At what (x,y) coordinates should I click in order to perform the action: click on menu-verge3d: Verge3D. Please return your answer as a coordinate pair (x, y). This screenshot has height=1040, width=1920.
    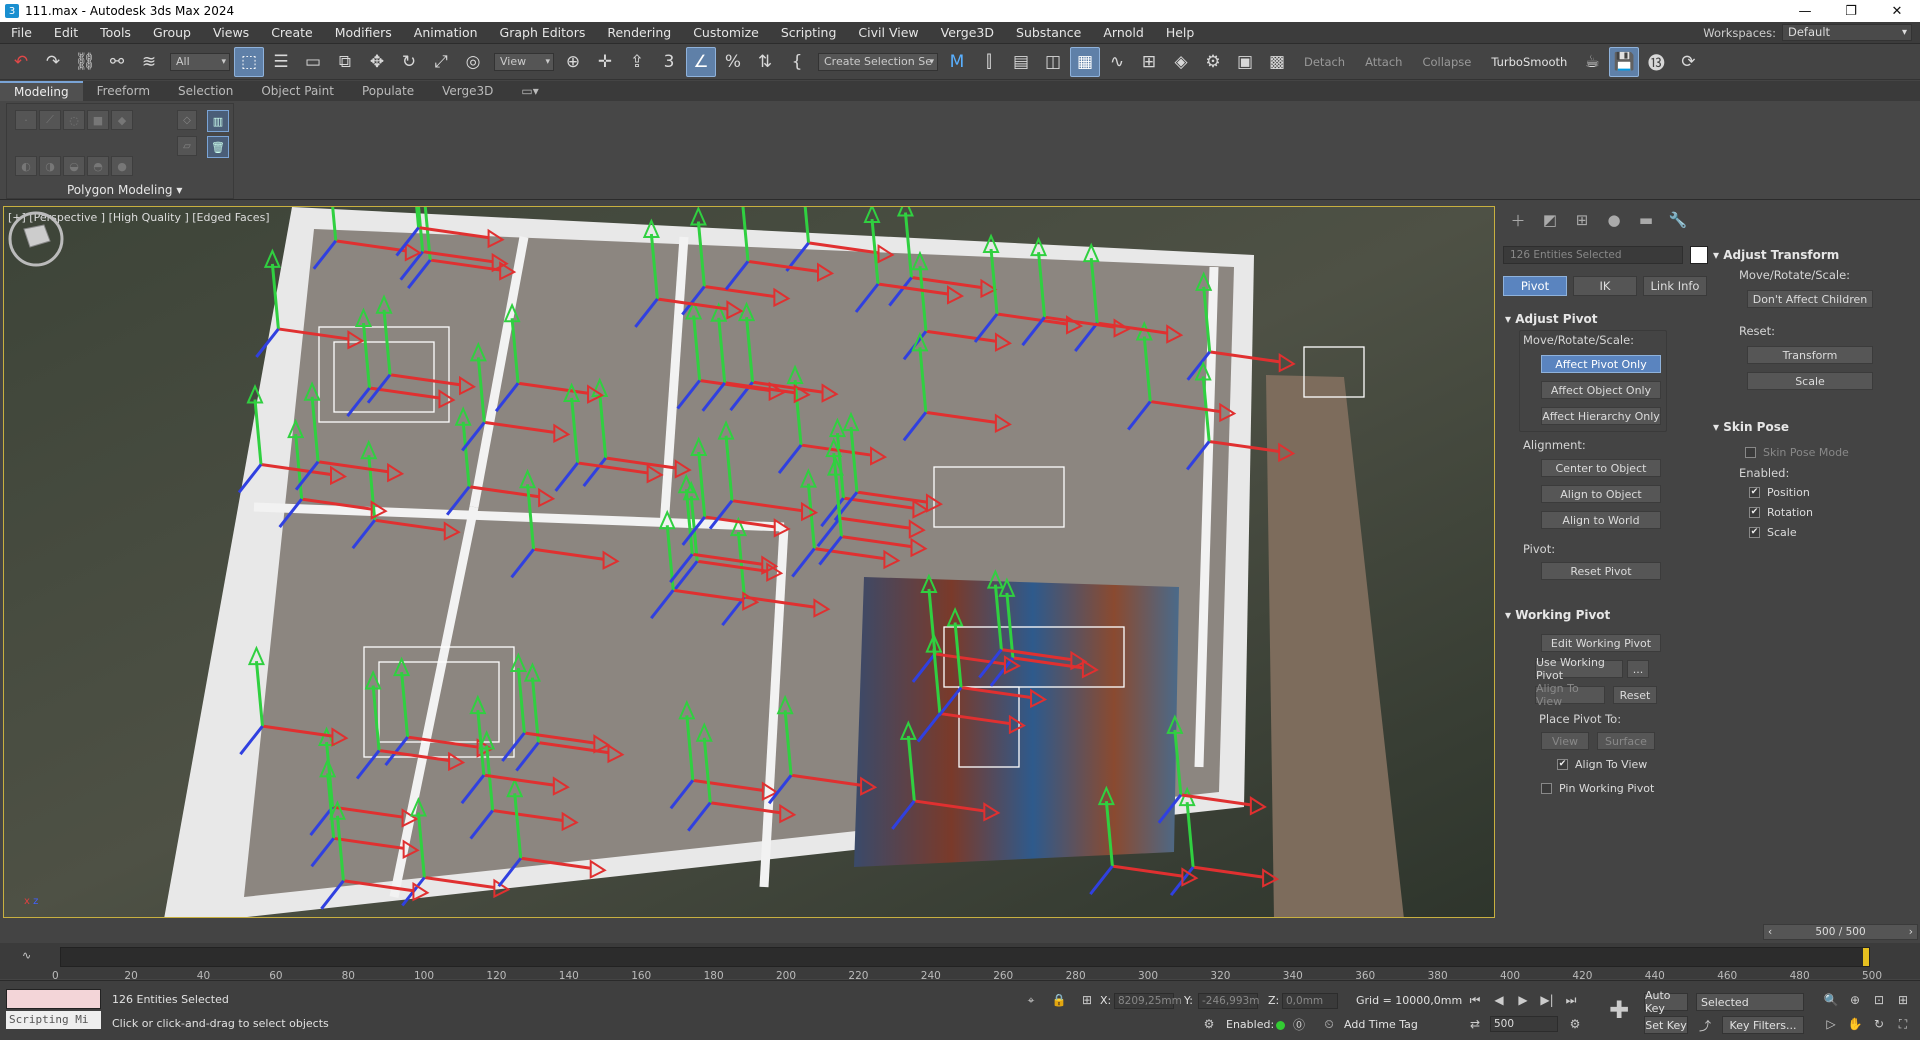
    Looking at the image, I should click on (967, 32).